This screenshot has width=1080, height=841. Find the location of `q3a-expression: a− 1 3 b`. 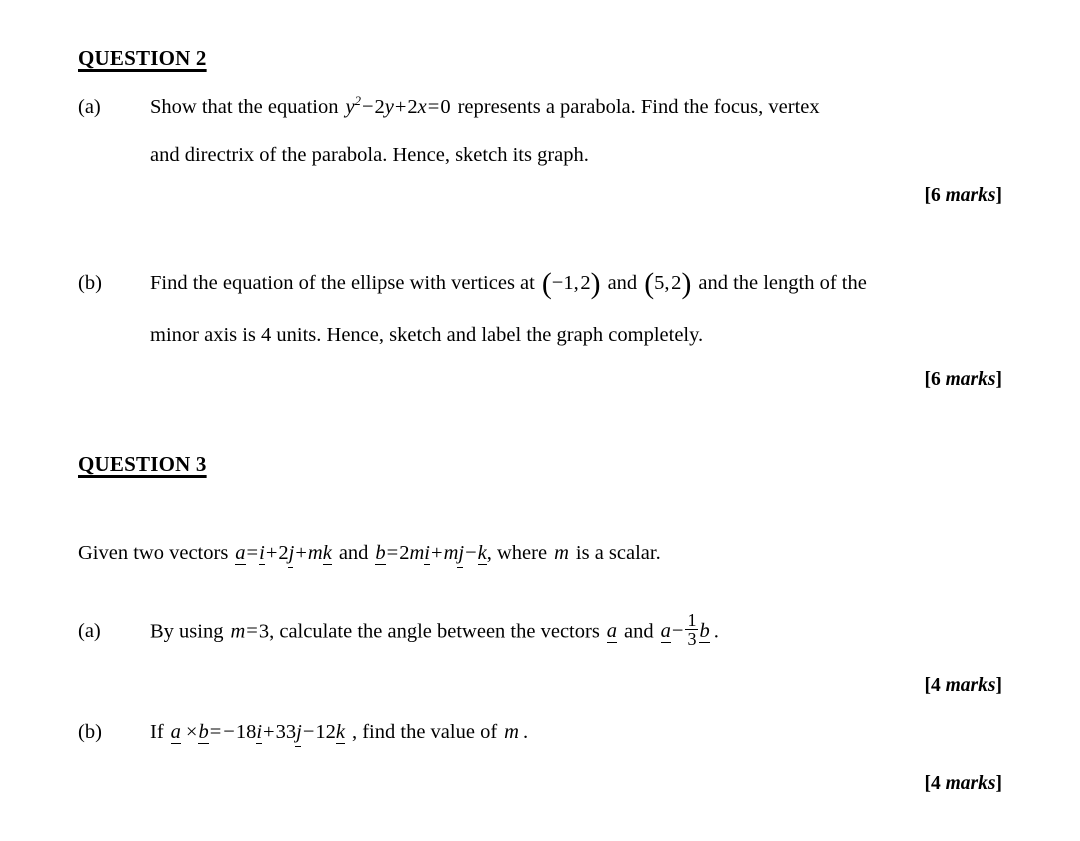

q3a-expression: a− 1 3 b is located at coordinates (685, 629).